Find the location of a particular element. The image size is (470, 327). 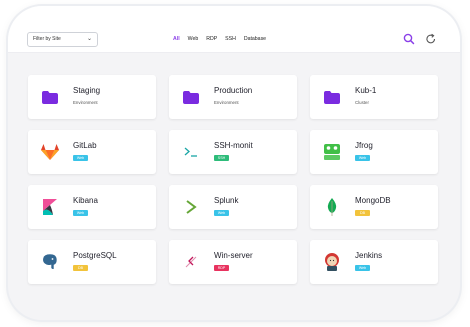

card-subtitle: Cluster is located at coordinates (362, 102).